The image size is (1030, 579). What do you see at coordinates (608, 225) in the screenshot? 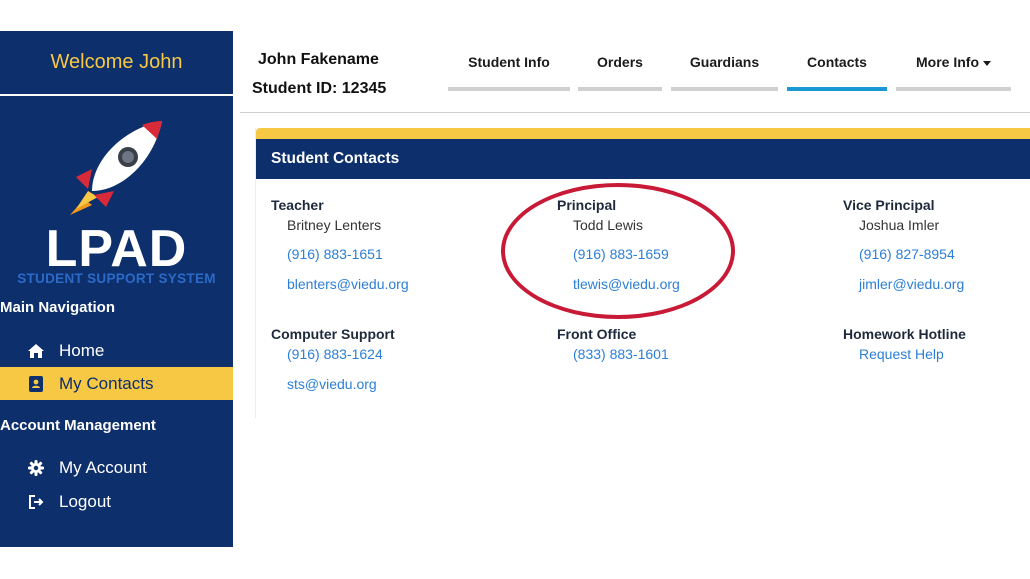
I see `contact-name: Todd Lewis` at bounding box center [608, 225].